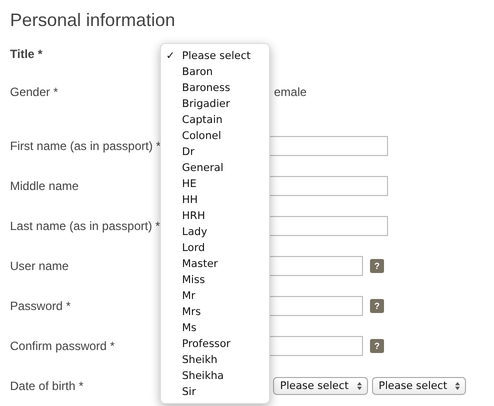 The image size is (494, 406). Describe the element at coordinates (45, 186) in the screenshot. I see `field-label: Middle name` at that location.